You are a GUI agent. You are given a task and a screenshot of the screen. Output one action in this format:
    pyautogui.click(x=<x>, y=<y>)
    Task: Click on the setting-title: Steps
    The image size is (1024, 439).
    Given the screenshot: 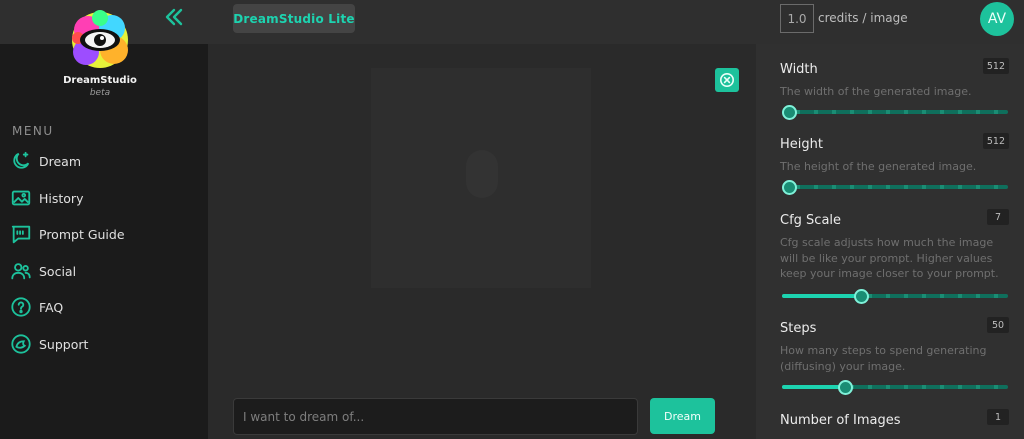 What is the action you would take?
    pyautogui.click(x=798, y=328)
    